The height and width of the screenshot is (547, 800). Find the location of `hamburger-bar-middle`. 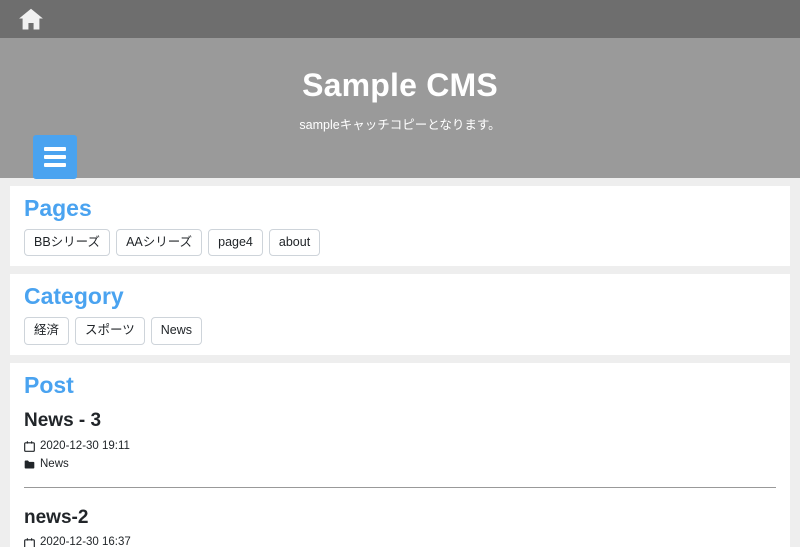

hamburger-bar-middle is located at coordinates (55, 157).